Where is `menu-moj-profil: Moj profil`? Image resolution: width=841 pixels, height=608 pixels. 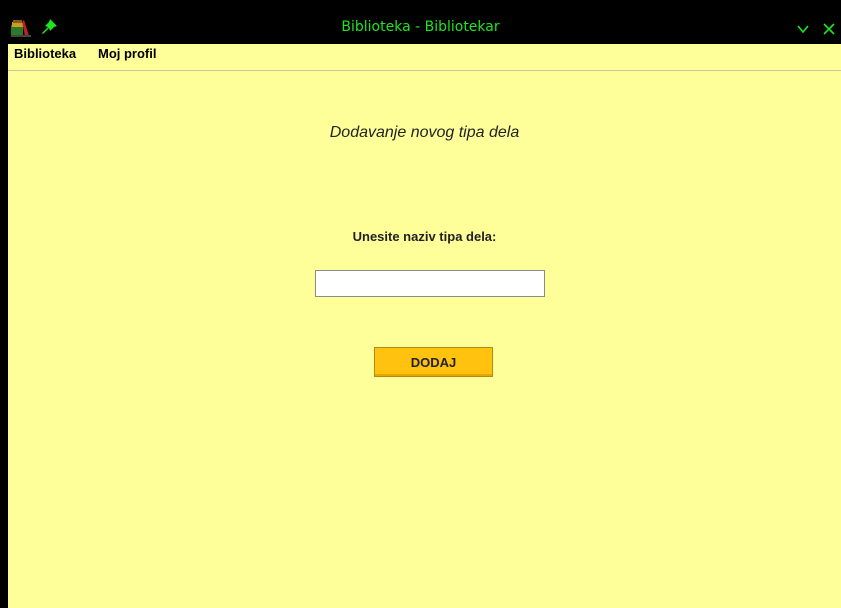
menu-moj-profil: Moj profil is located at coordinates (127, 53).